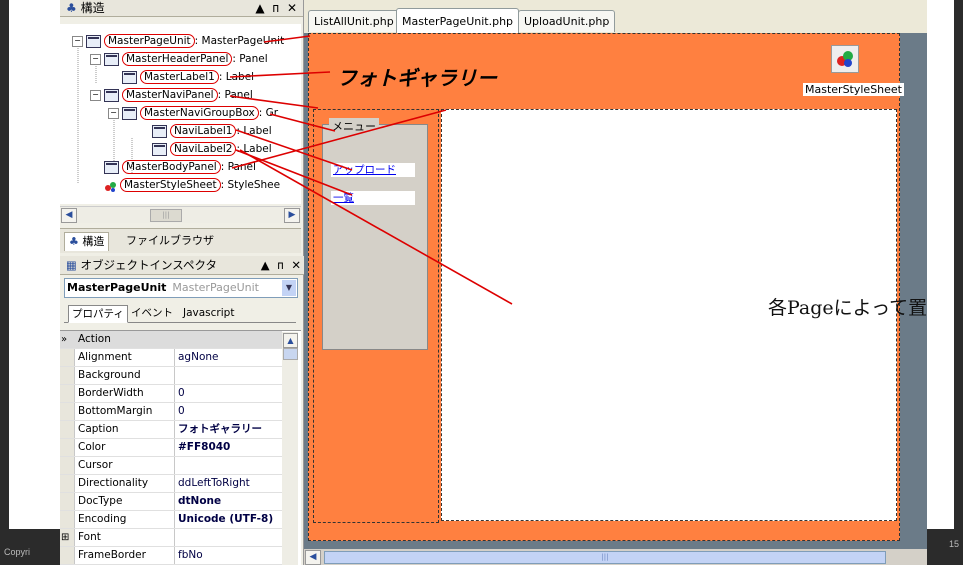 The height and width of the screenshot is (565, 963). I want to click on form-icon, so click(93, 41).